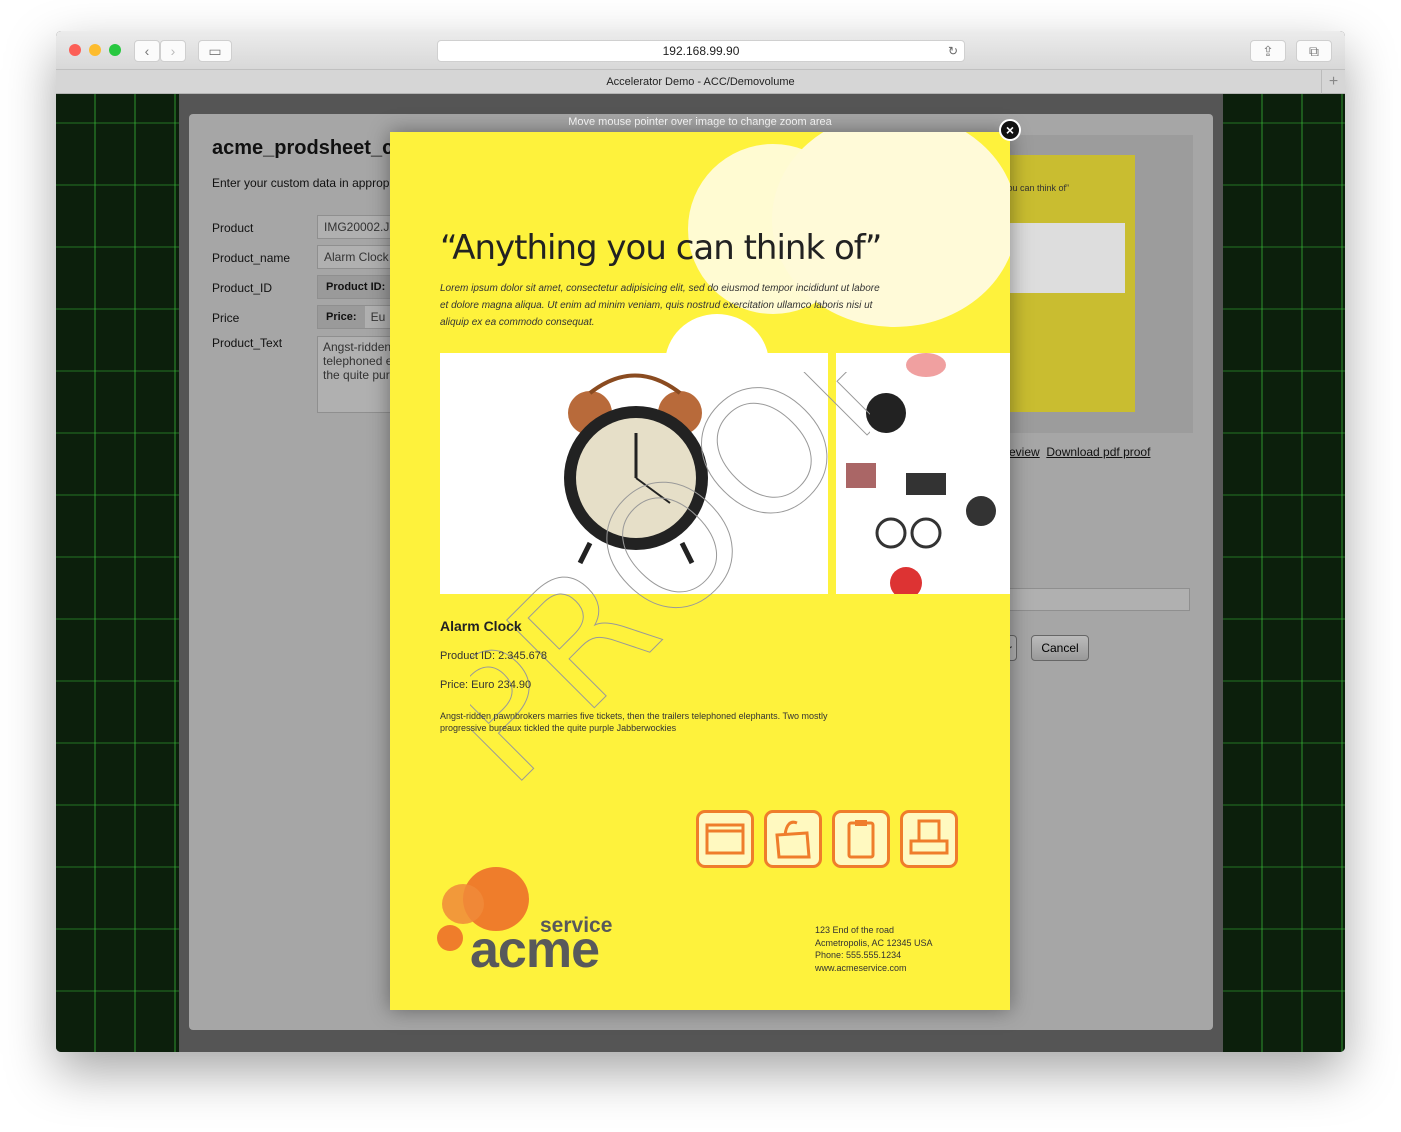 This screenshot has height=1132, width=1401. Describe the element at coordinates (661, 248) in the screenshot. I see `sheet-headline: “Anything you can think of”` at that location.